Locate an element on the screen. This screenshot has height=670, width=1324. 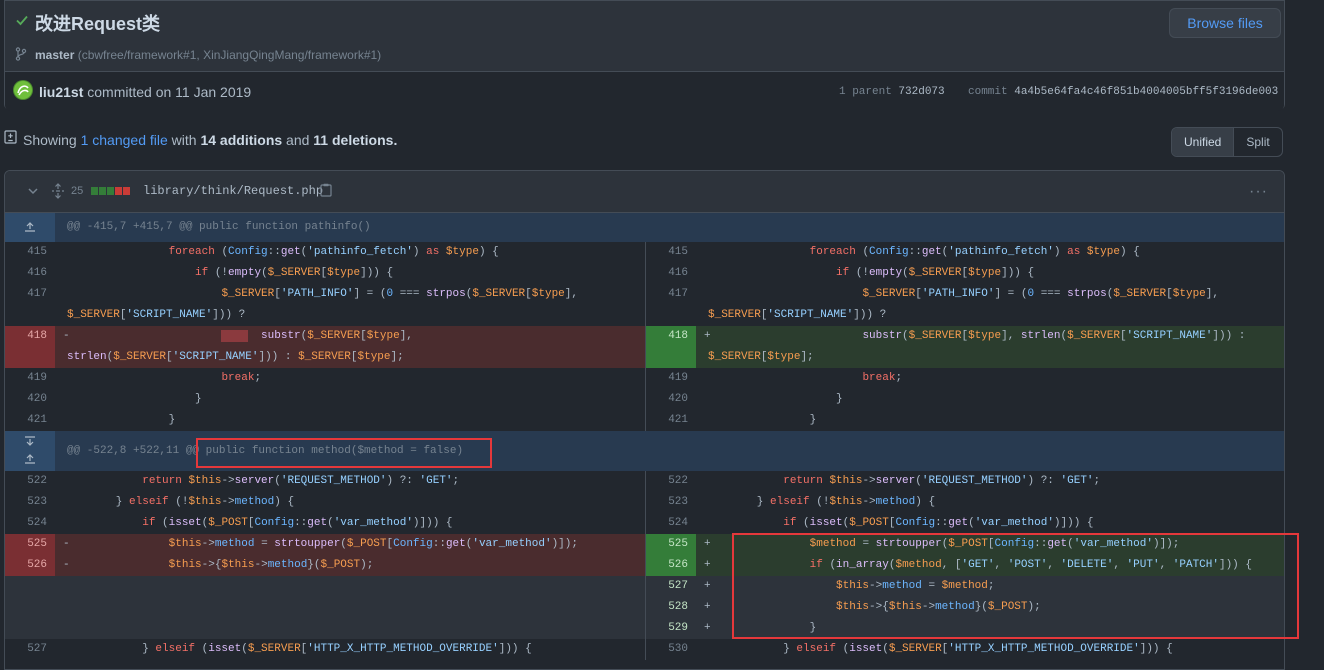
expand-down-icon is located at coordinates (30, 441).